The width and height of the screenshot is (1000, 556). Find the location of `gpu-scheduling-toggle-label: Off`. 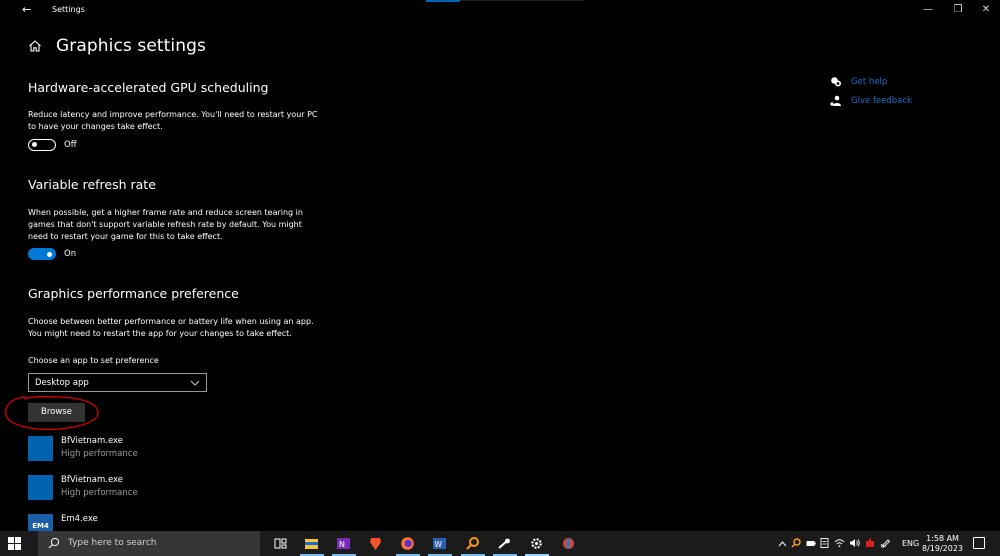

gpu-scheduling-toggle-label: Off is located at coordinates (70, 145).